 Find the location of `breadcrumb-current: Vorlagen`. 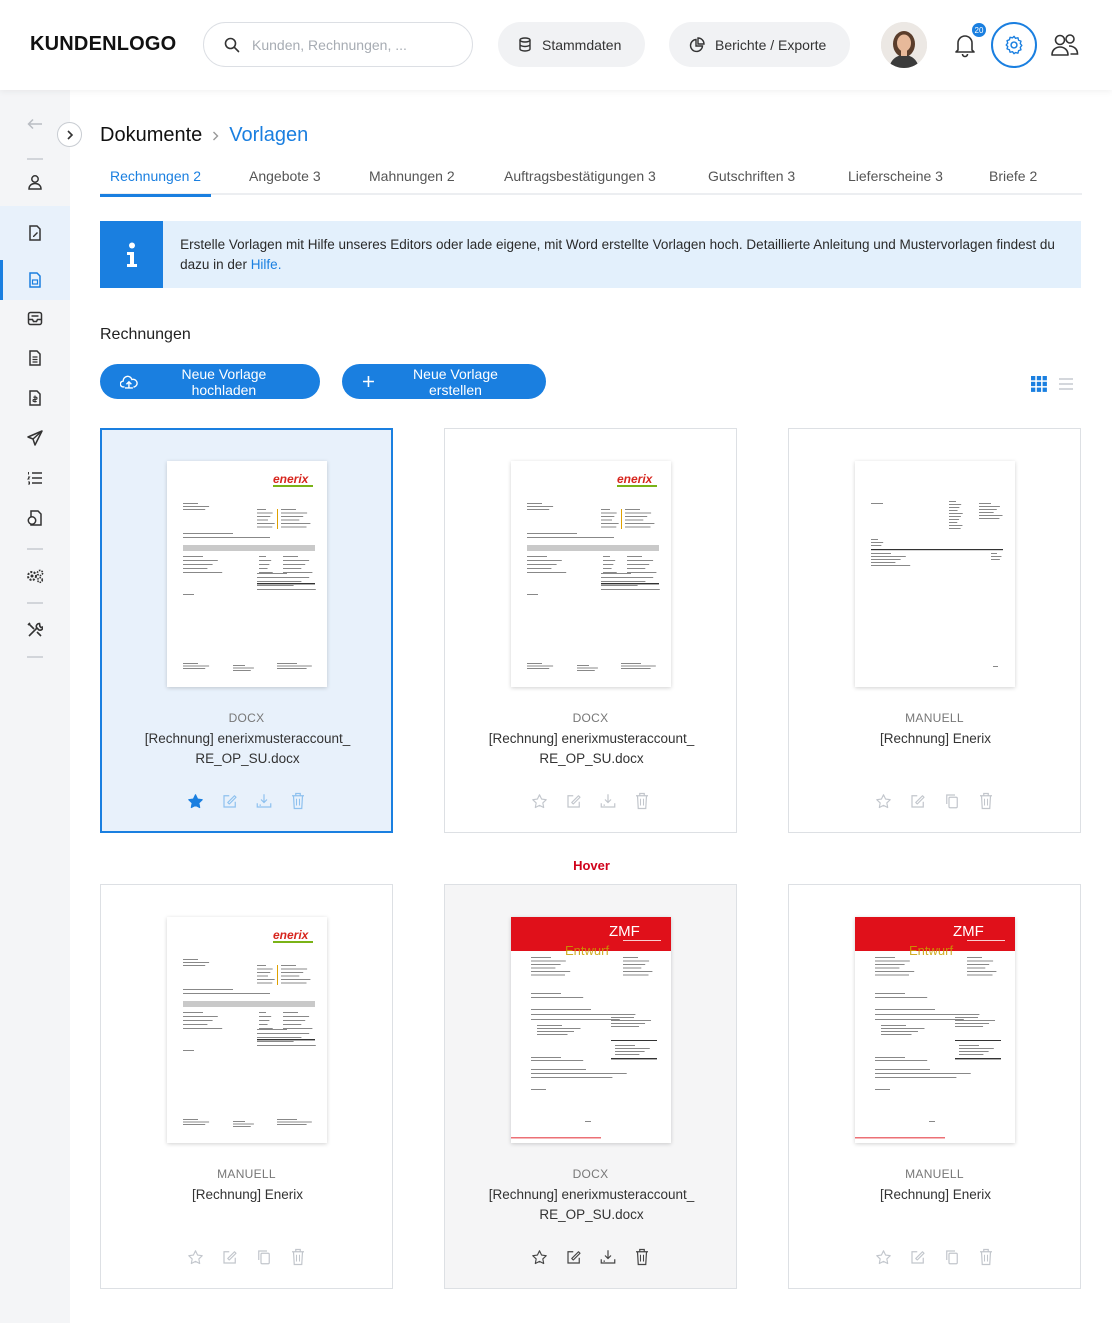

breadcrumb-current: Vorlagen is located at coordinates (269, 135).